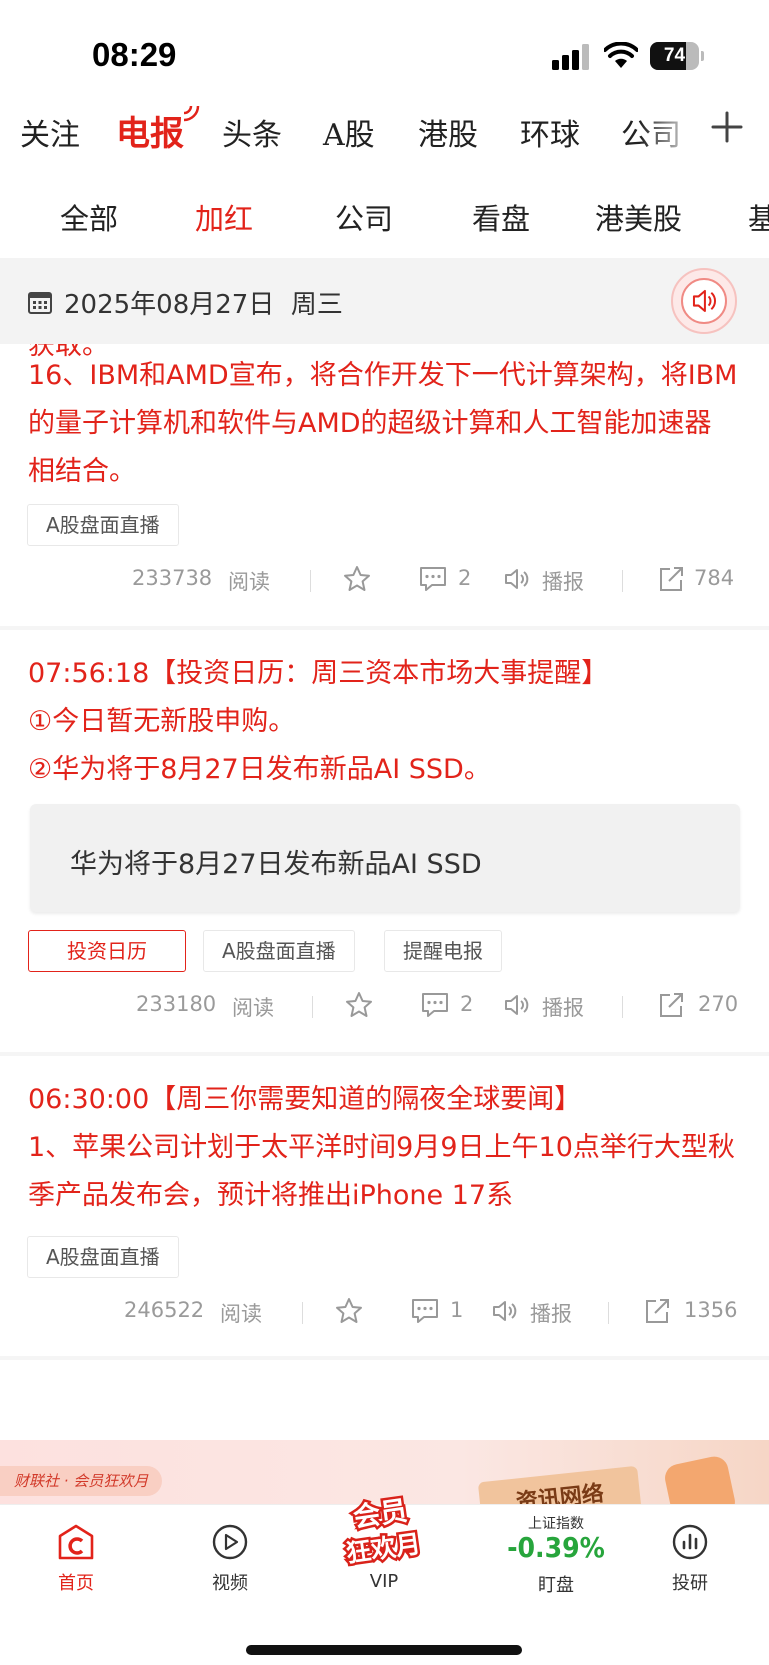  What do you see at coordinates (556, 1584) in the screenshot?
I see `nav-watch-label: 盯盘` at bounding box center [556, 1584].